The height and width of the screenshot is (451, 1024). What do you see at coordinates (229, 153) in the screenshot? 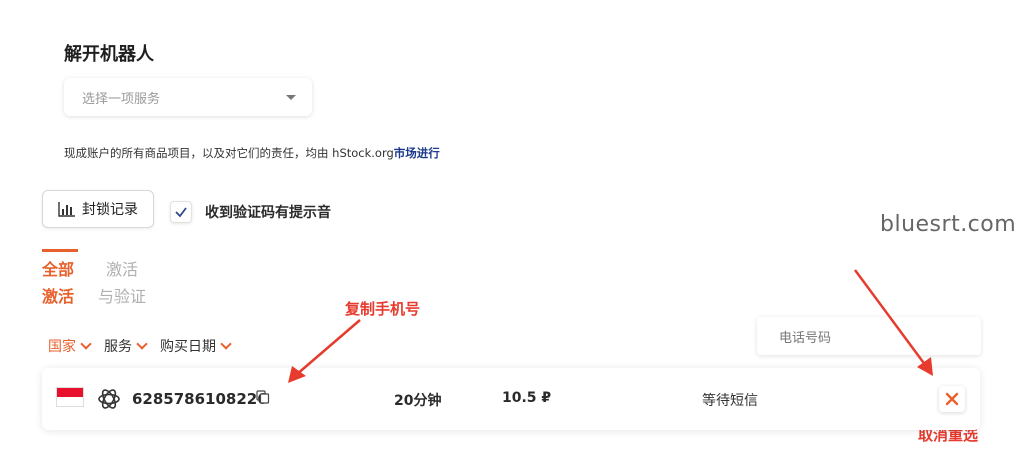
I see `notice-text: 现成账户的所有商品项目，以及对它们的责任，均由 hStock.org` at bounding box center [229, 153].